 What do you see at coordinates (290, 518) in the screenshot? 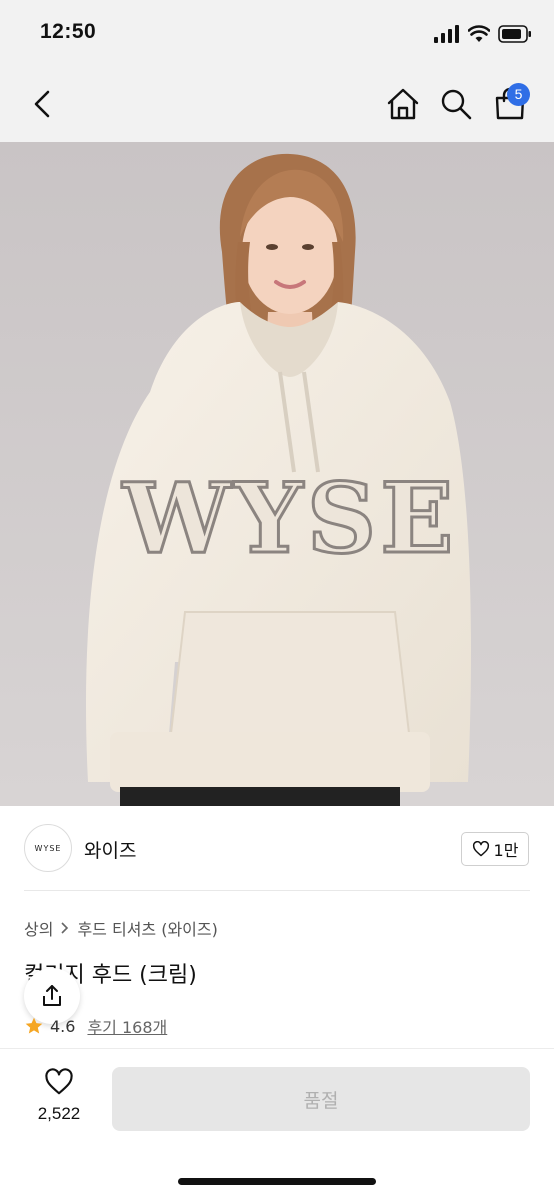
I see `hoodie-print-text: WYSE` at bounding box center [290, 518].